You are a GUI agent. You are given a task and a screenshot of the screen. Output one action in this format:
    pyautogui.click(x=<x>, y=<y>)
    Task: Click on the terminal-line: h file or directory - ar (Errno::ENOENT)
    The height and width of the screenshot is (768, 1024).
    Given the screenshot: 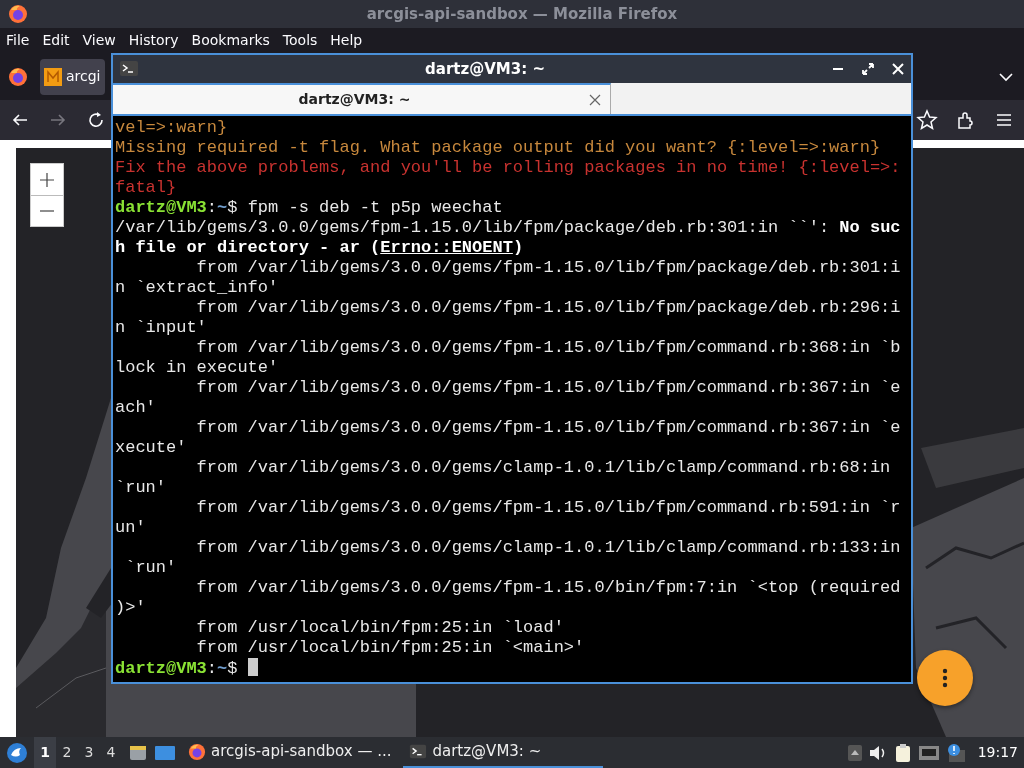 What is the action you would take?
    pyautogui.click(x=319, y=248)
    